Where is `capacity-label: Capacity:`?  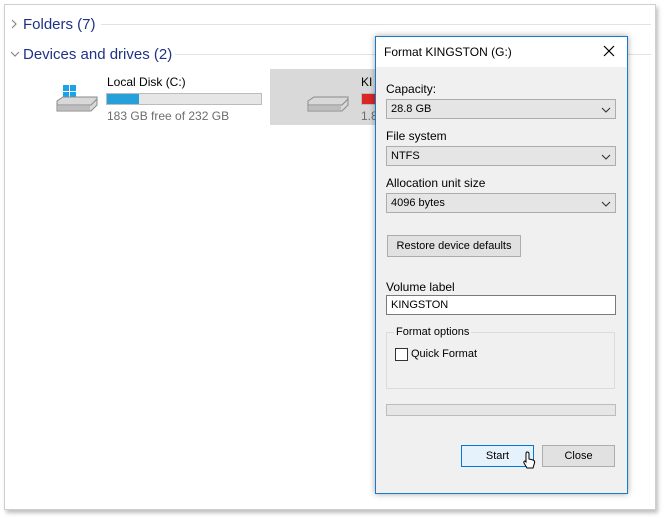
capacity-label: Capacity: is located at coordinates (411, 89).